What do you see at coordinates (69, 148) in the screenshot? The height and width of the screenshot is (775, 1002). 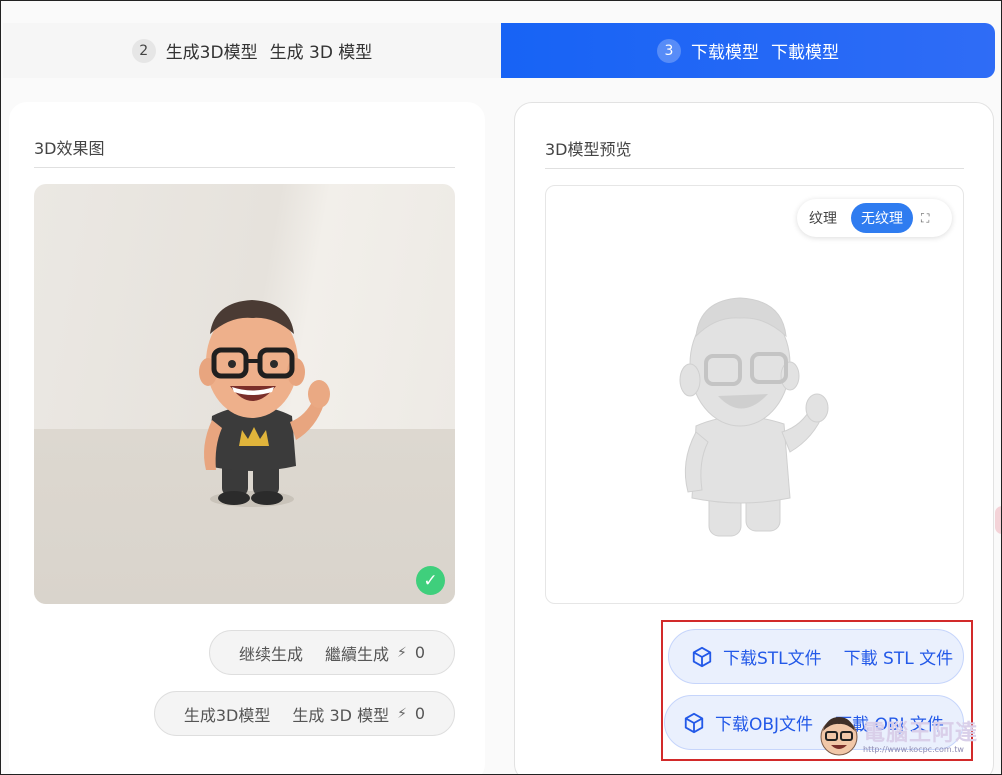 I see `render-panel-title: 3D效果图` at bounding box center [69, 148].